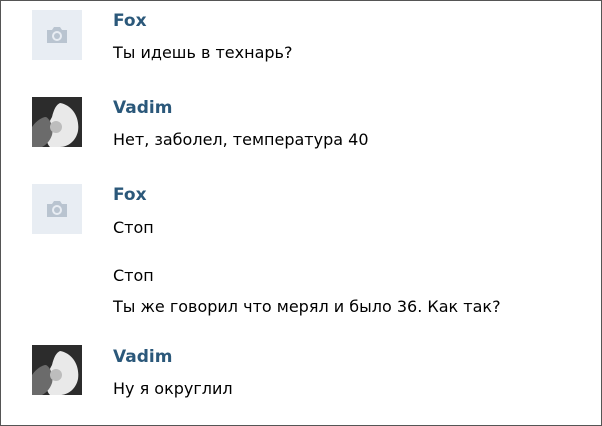  I want to click on message-text: Ты идешь в технарь?, so click(203, 52).